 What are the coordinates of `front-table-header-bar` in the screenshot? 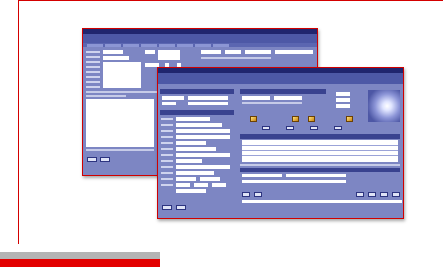 It's located at (320, 136).